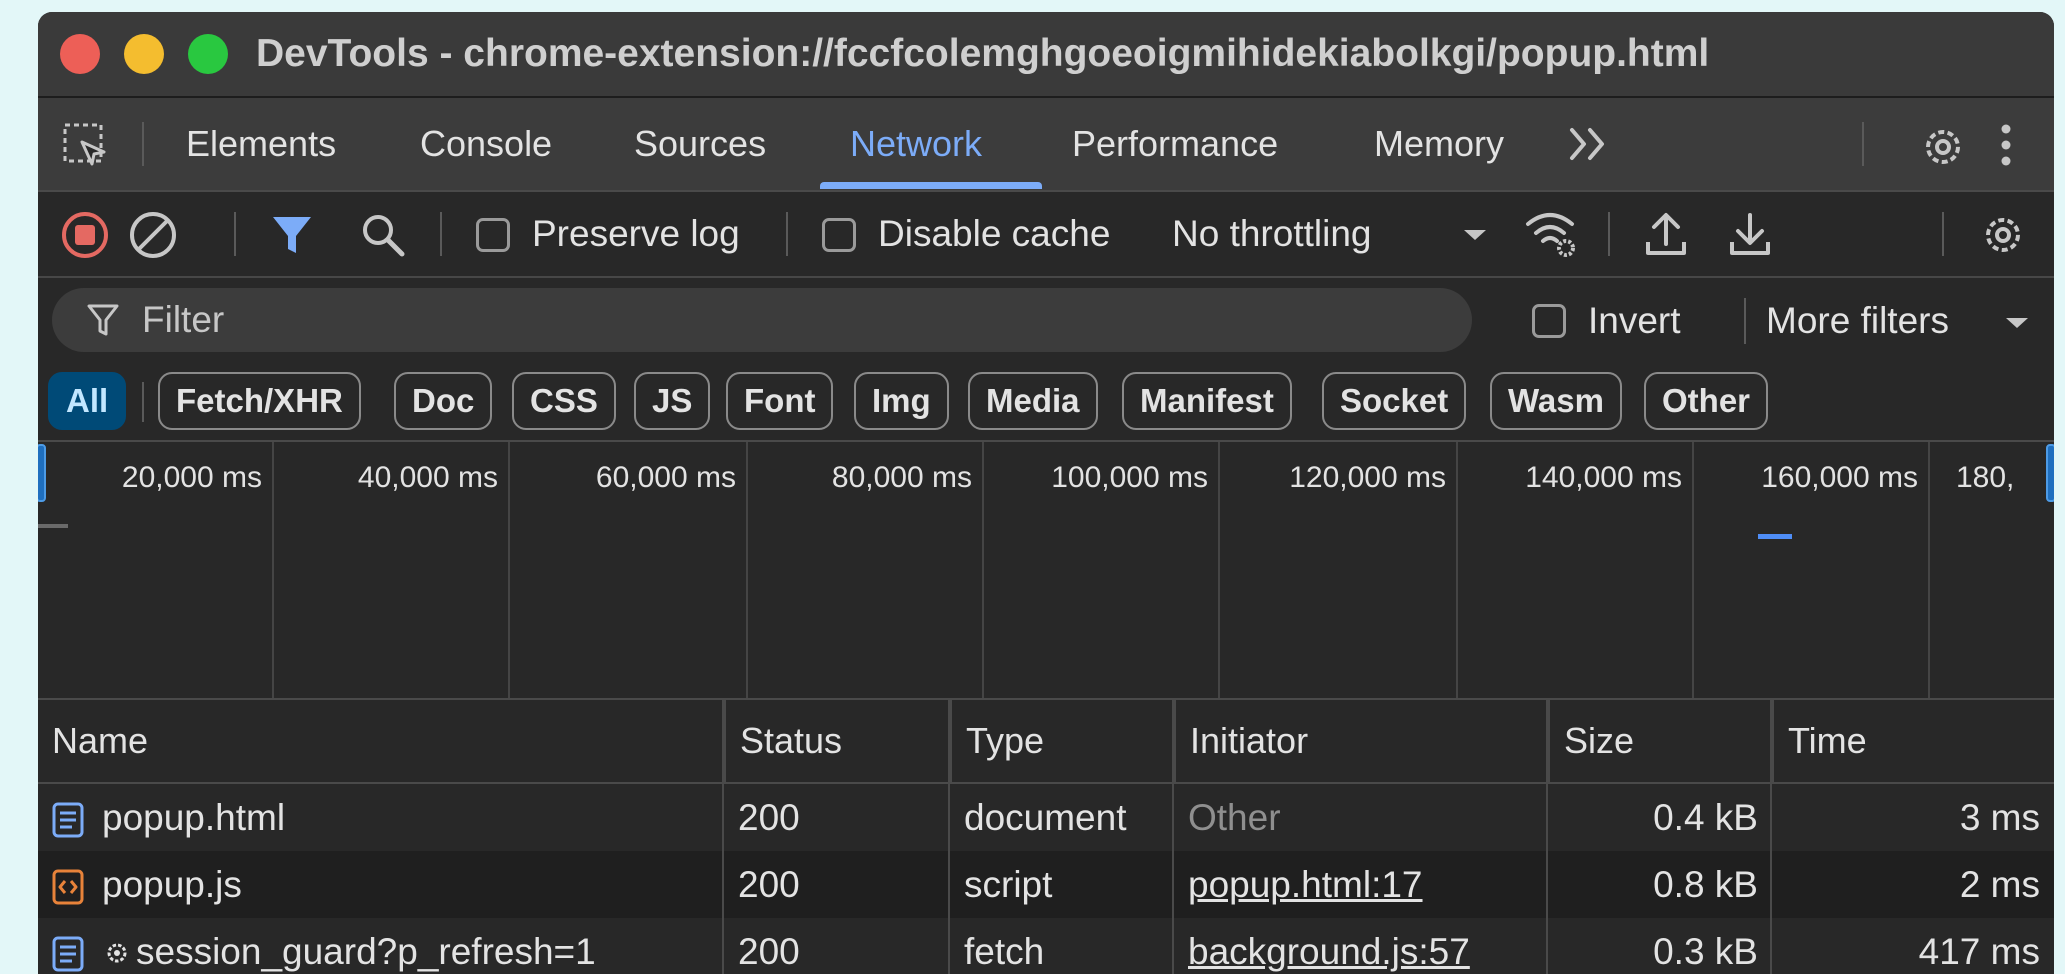  What do you see at coordinates (672, 401) in the screenshot?
I see `type-filter-js: JS` at bounding box center [672, 401].